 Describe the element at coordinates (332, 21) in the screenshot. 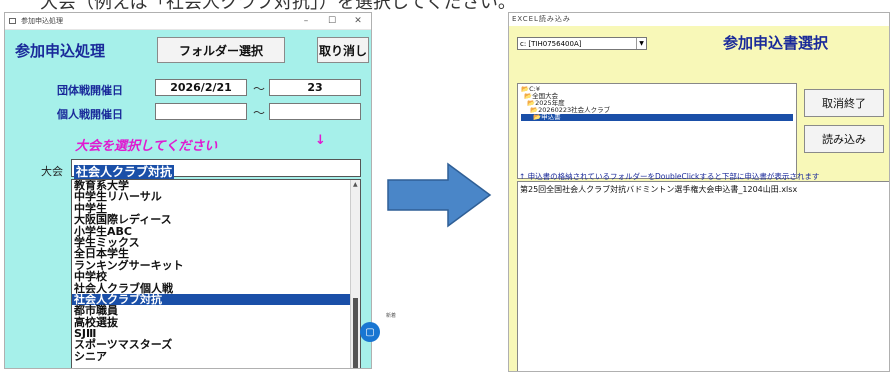

I see `maximize-icon: ☐` at that location.